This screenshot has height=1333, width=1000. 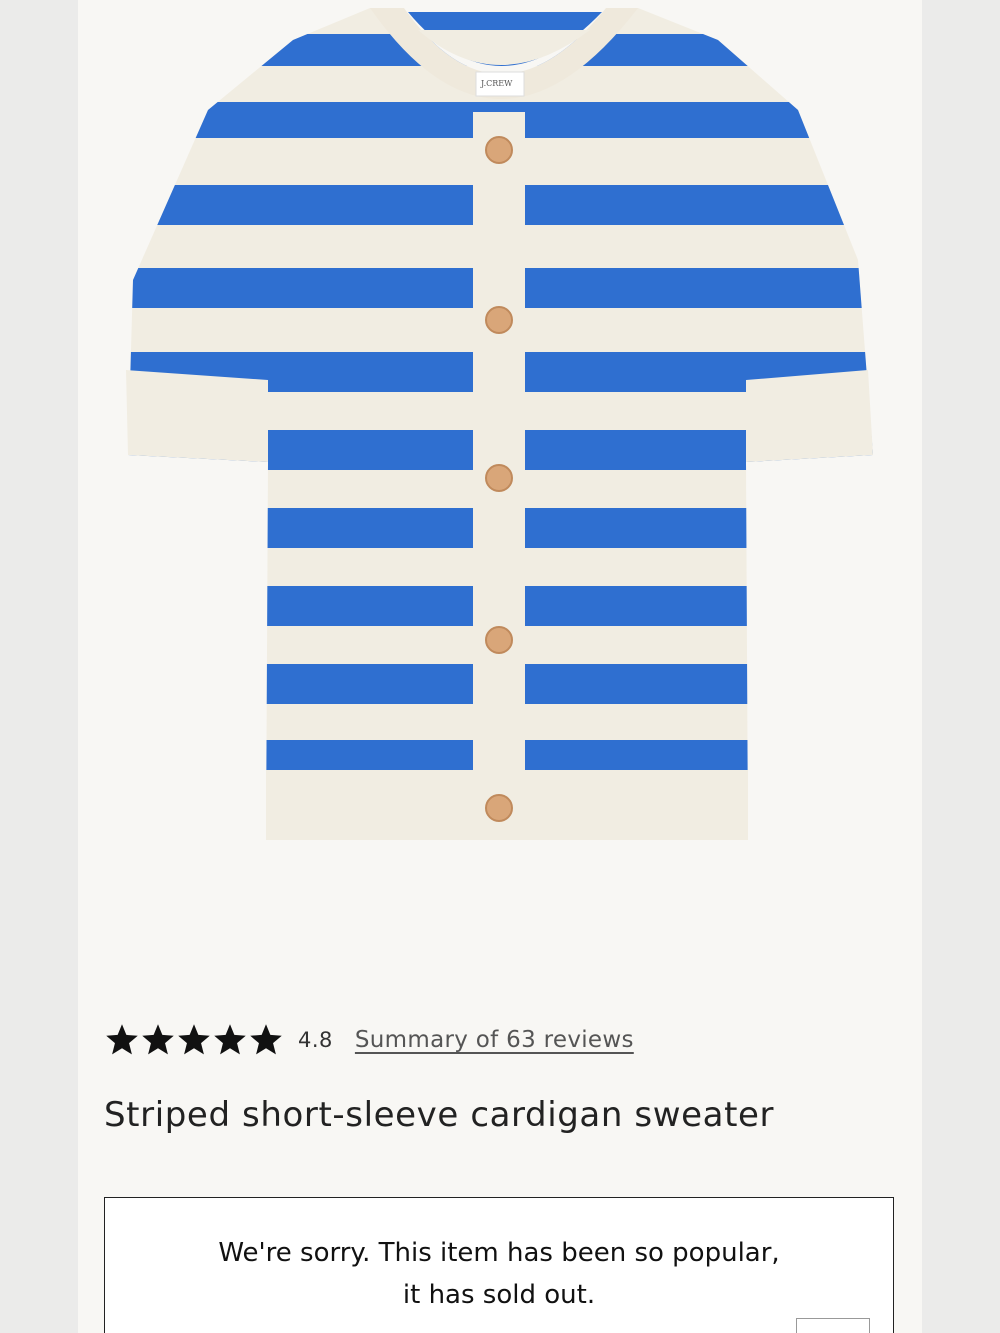 What do you see at coordinates (315, 1040) in the screenshot?
I see `rating-value: 4.8` at bounding box center [315, 1040].